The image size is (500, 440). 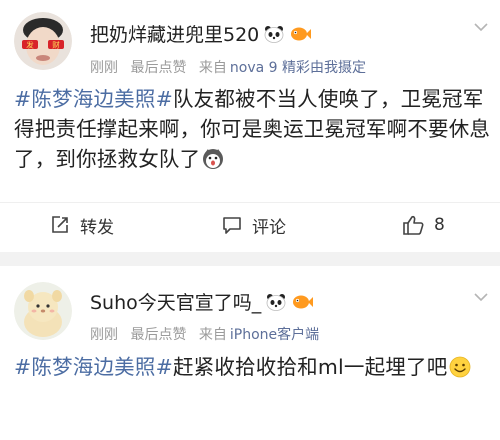 I want to click on post-content: #陈梦海边美照#赶紧收拾收拾和ml一起埋了吧, so click(x=253, y=367).